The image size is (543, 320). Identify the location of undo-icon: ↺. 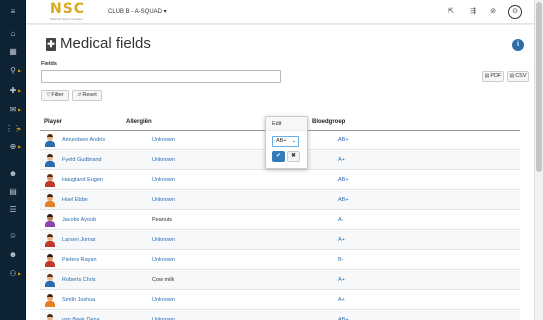
(79, 95).